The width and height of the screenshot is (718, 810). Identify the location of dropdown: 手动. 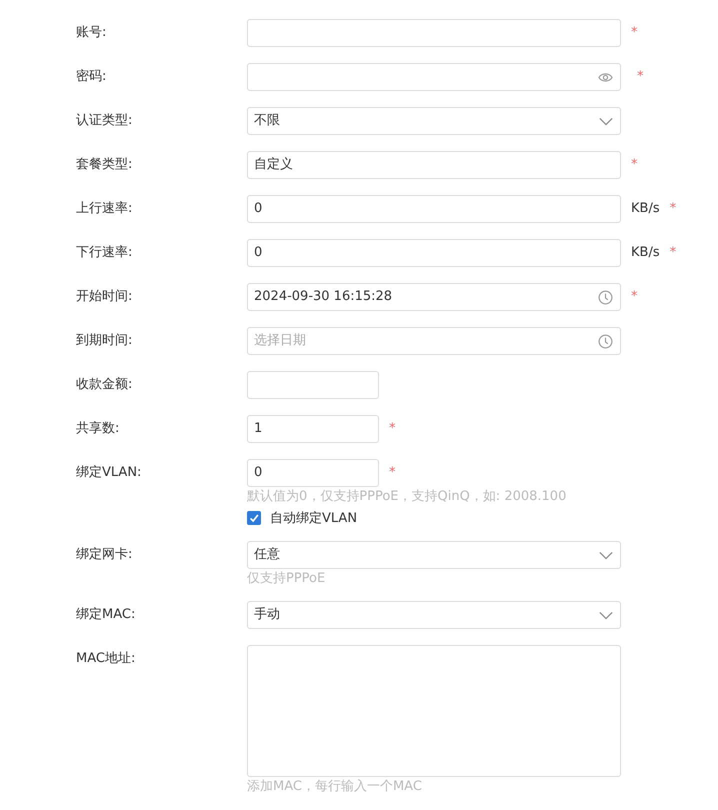
(434, 615).